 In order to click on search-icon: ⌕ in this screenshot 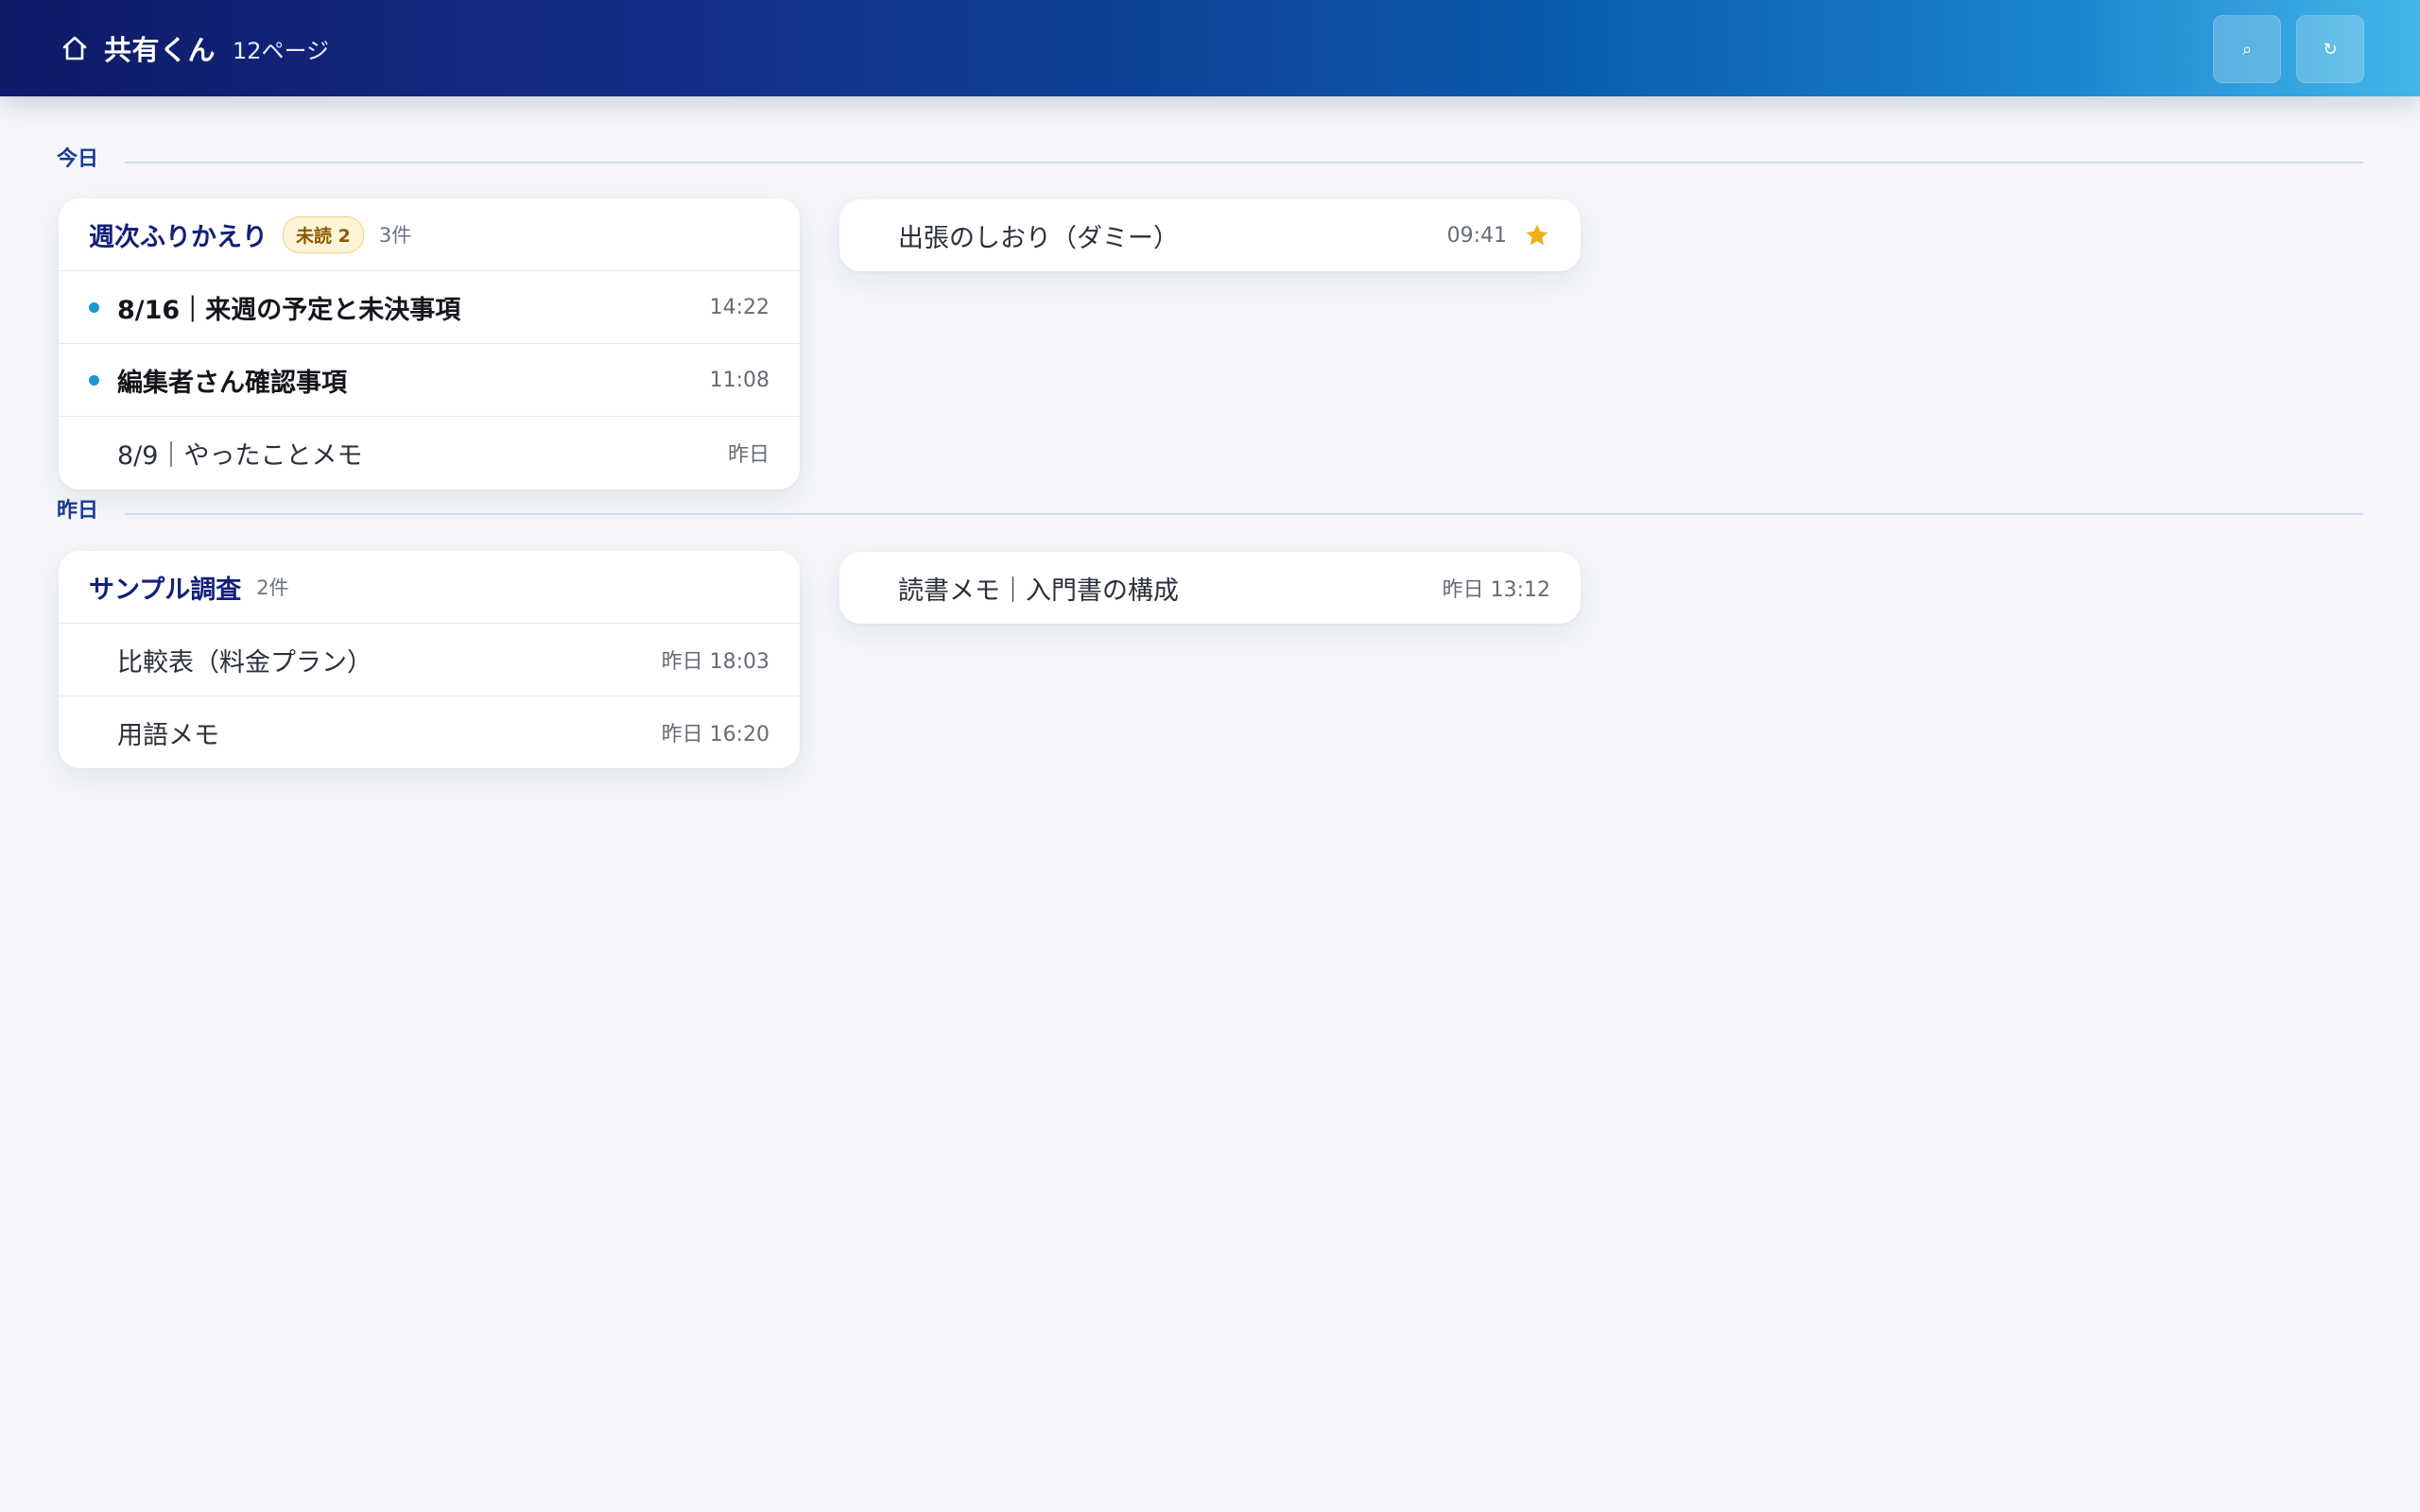, I will do `click(2247, 49)`.